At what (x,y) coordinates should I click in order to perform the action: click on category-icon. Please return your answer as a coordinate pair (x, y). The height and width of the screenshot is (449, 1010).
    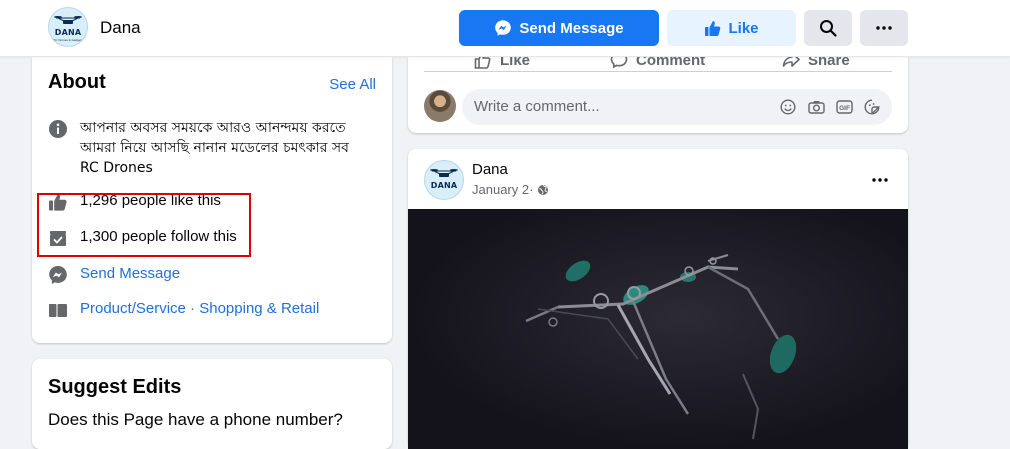
    Looking at the image, I should click on (58, 310).